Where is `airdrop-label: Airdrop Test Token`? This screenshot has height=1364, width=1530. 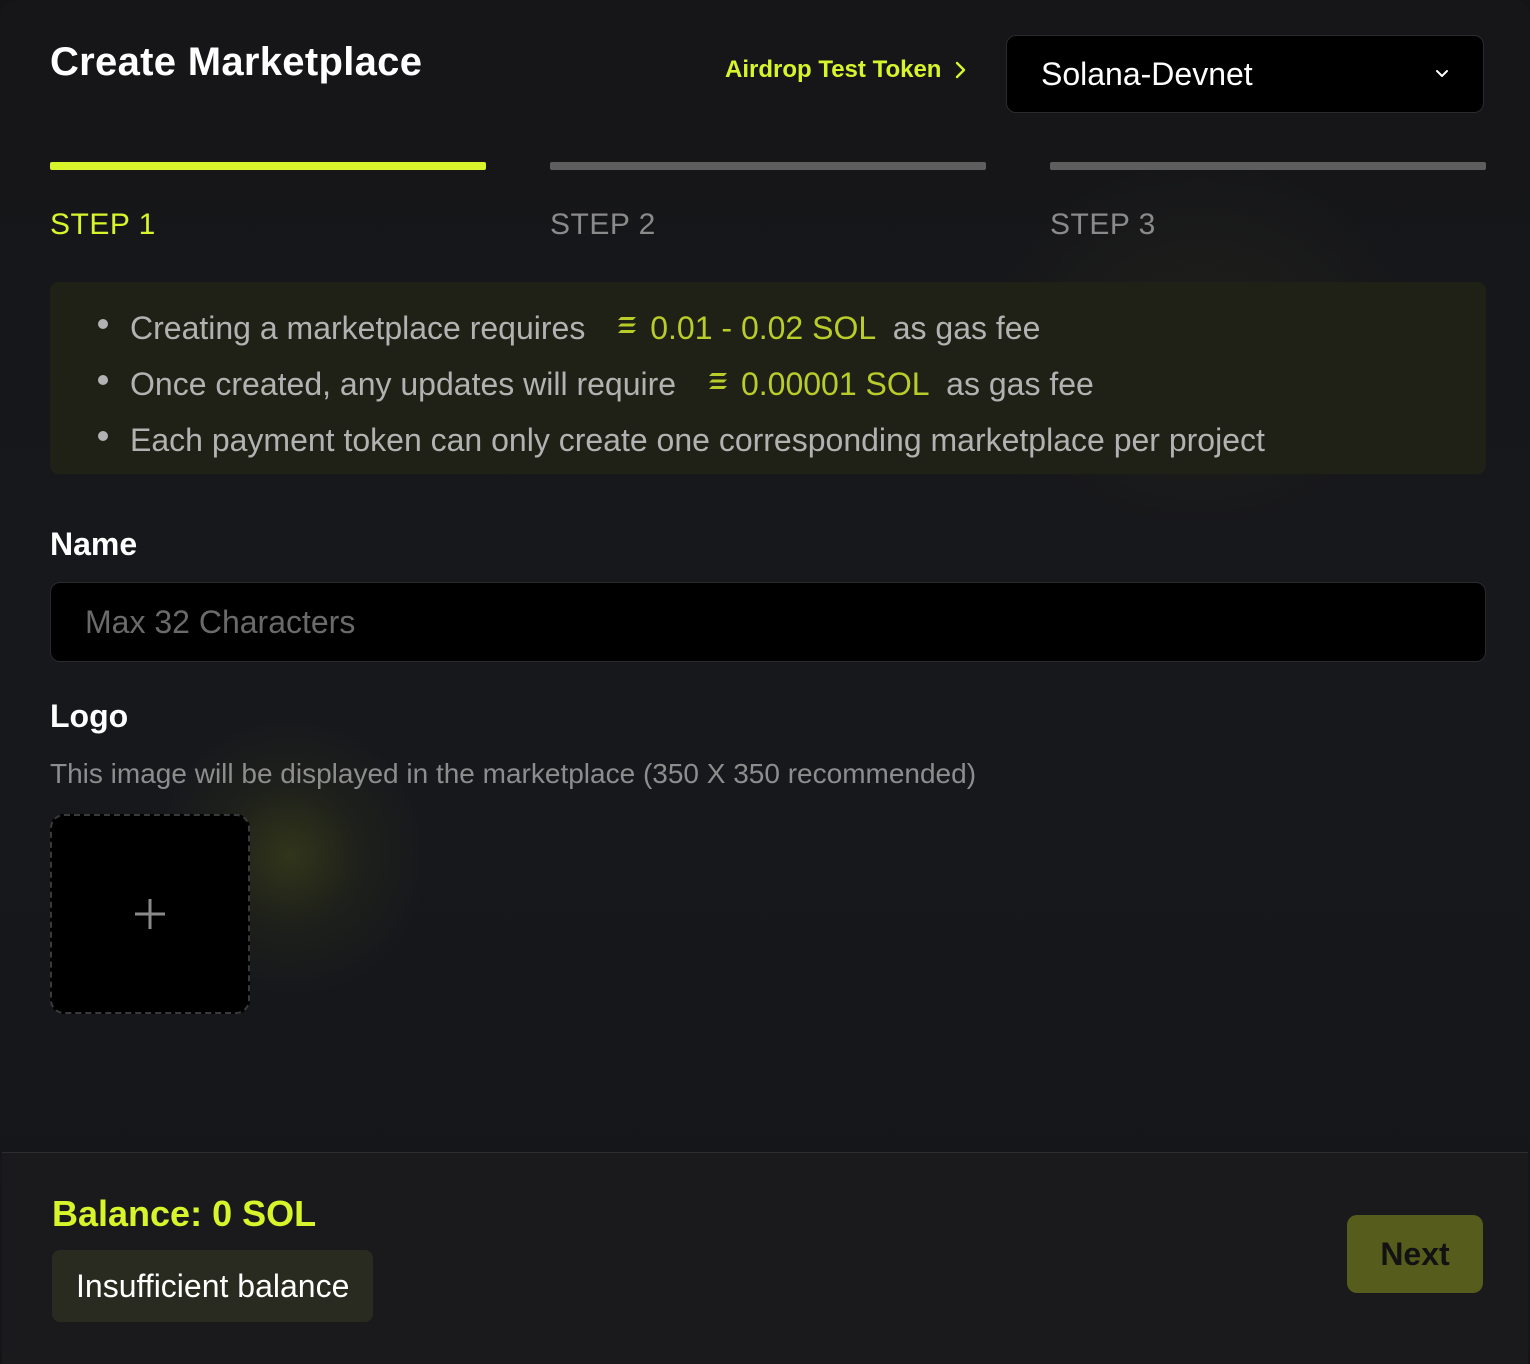
airdrop-label: Airdrop Test Token is located at coordinates (833, 69).